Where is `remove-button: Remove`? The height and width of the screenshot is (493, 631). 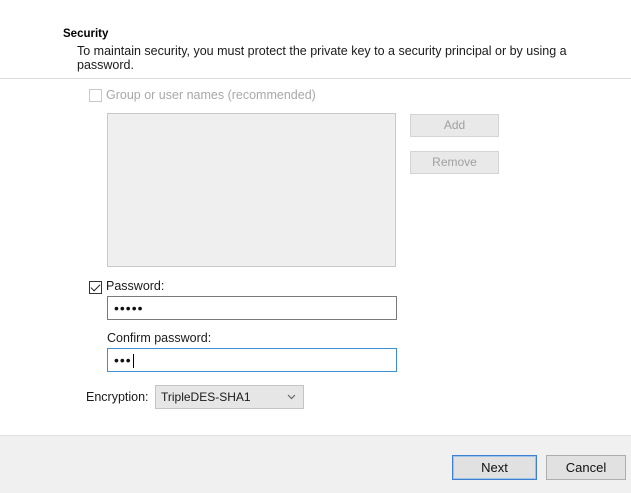
remove-button: Remove is located at coordinates (454, 162).